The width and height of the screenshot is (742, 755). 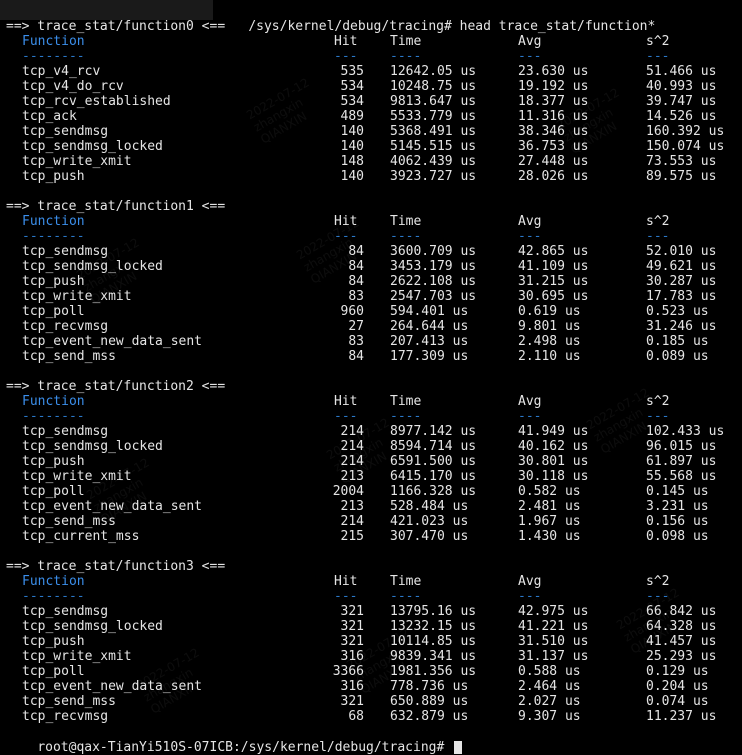 I want to click on total-time: 632.879 us, so click(x=429, y=716).